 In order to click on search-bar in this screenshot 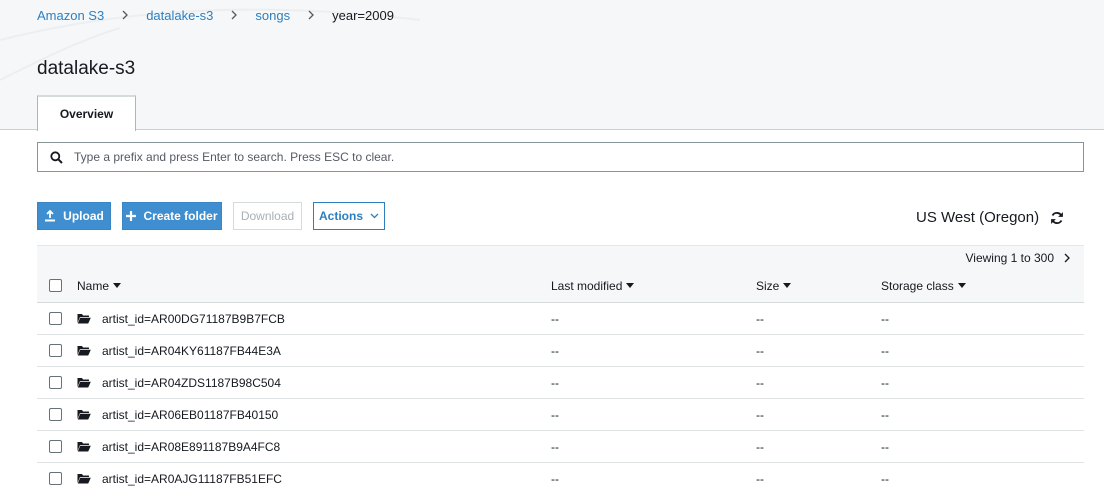, I will do `click(560, 157)`.